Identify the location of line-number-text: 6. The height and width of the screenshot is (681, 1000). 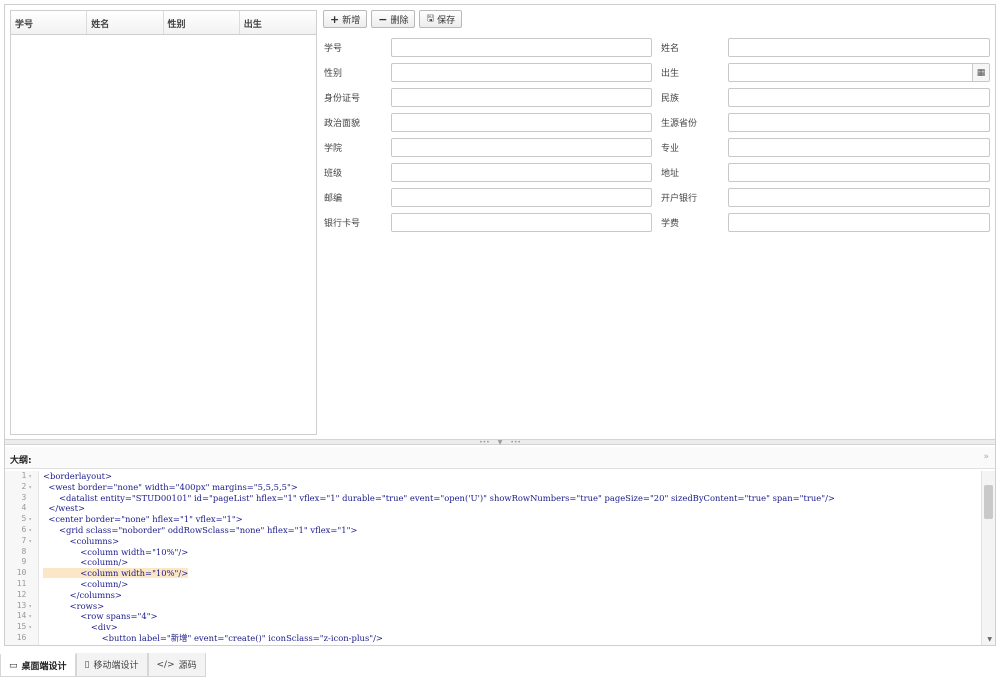
(24, 529).